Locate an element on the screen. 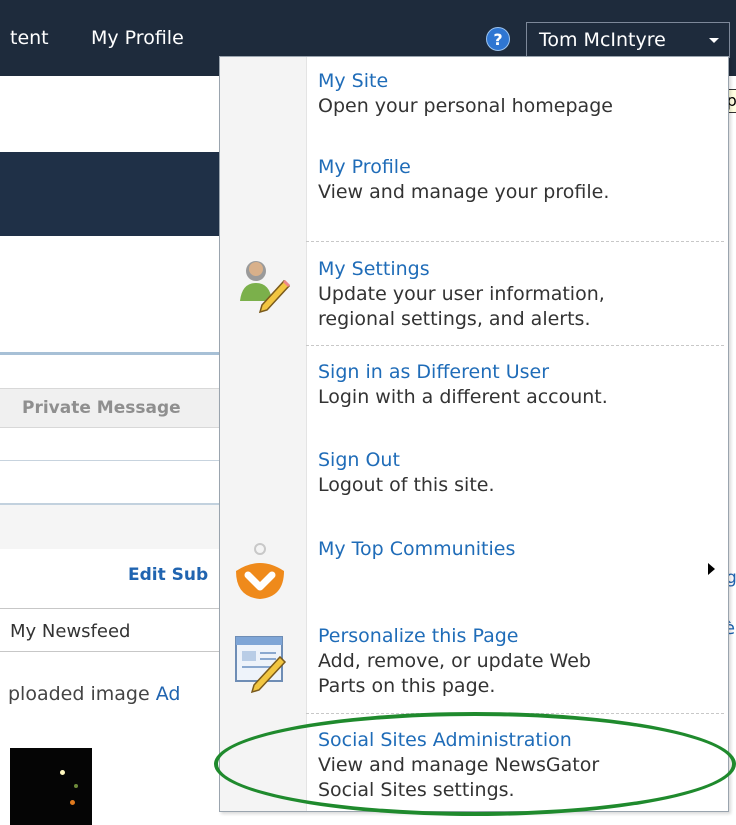  title-band is located at coordinates (110, 194).